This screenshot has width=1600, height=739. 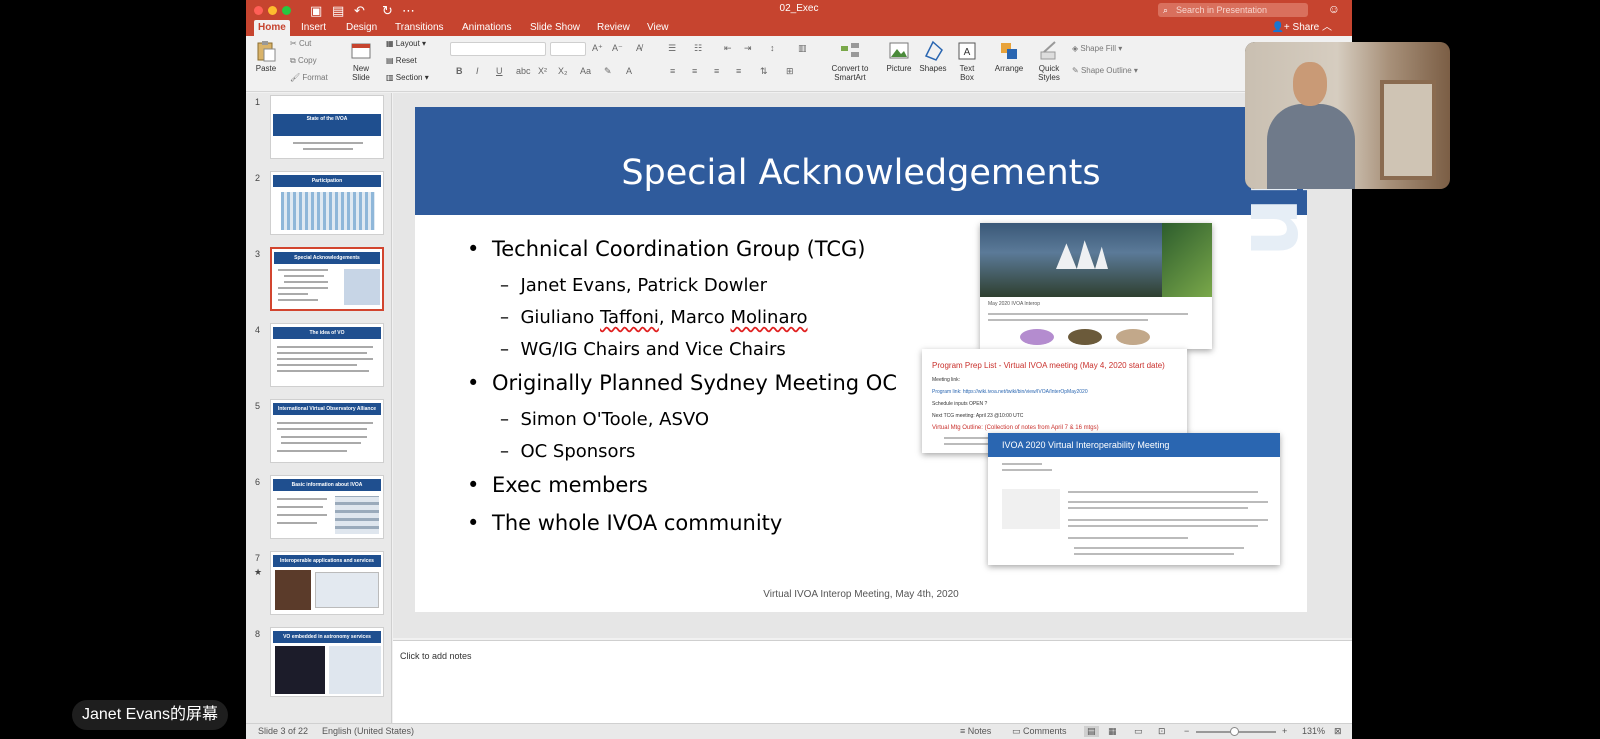 What do you see at coordinates (967, 51) in the screenshot?
I see `text-box-icon: A` at bounding box center [967, 51].